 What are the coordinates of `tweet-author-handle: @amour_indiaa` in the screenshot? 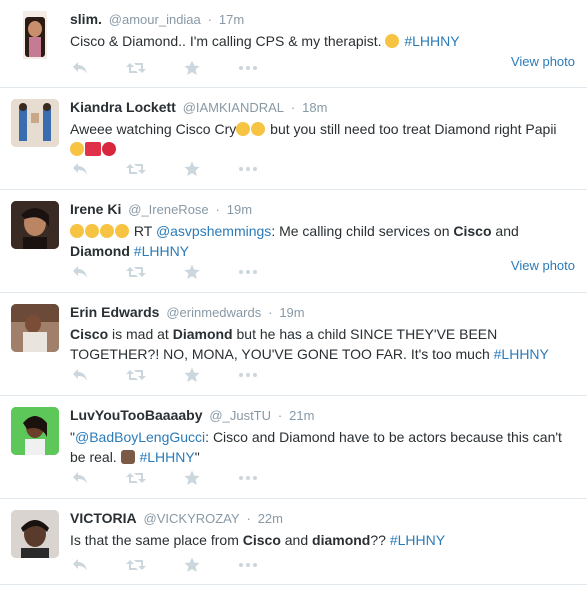 It's located at (155, 19).